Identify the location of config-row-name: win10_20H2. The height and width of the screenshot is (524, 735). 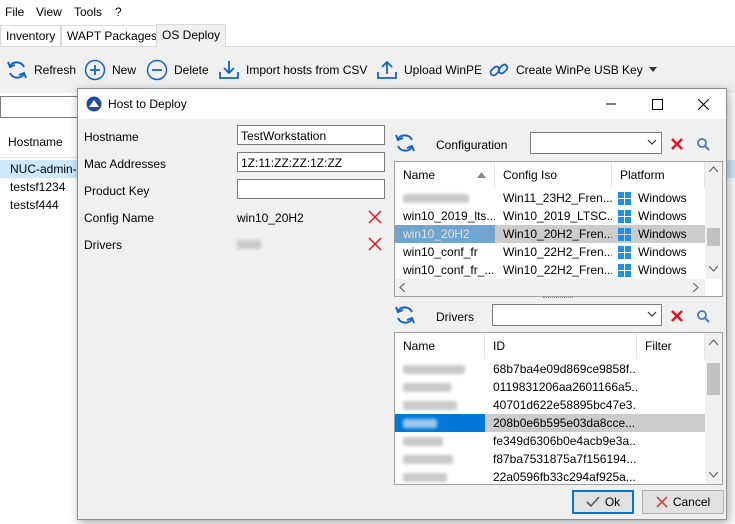
(445, 234).